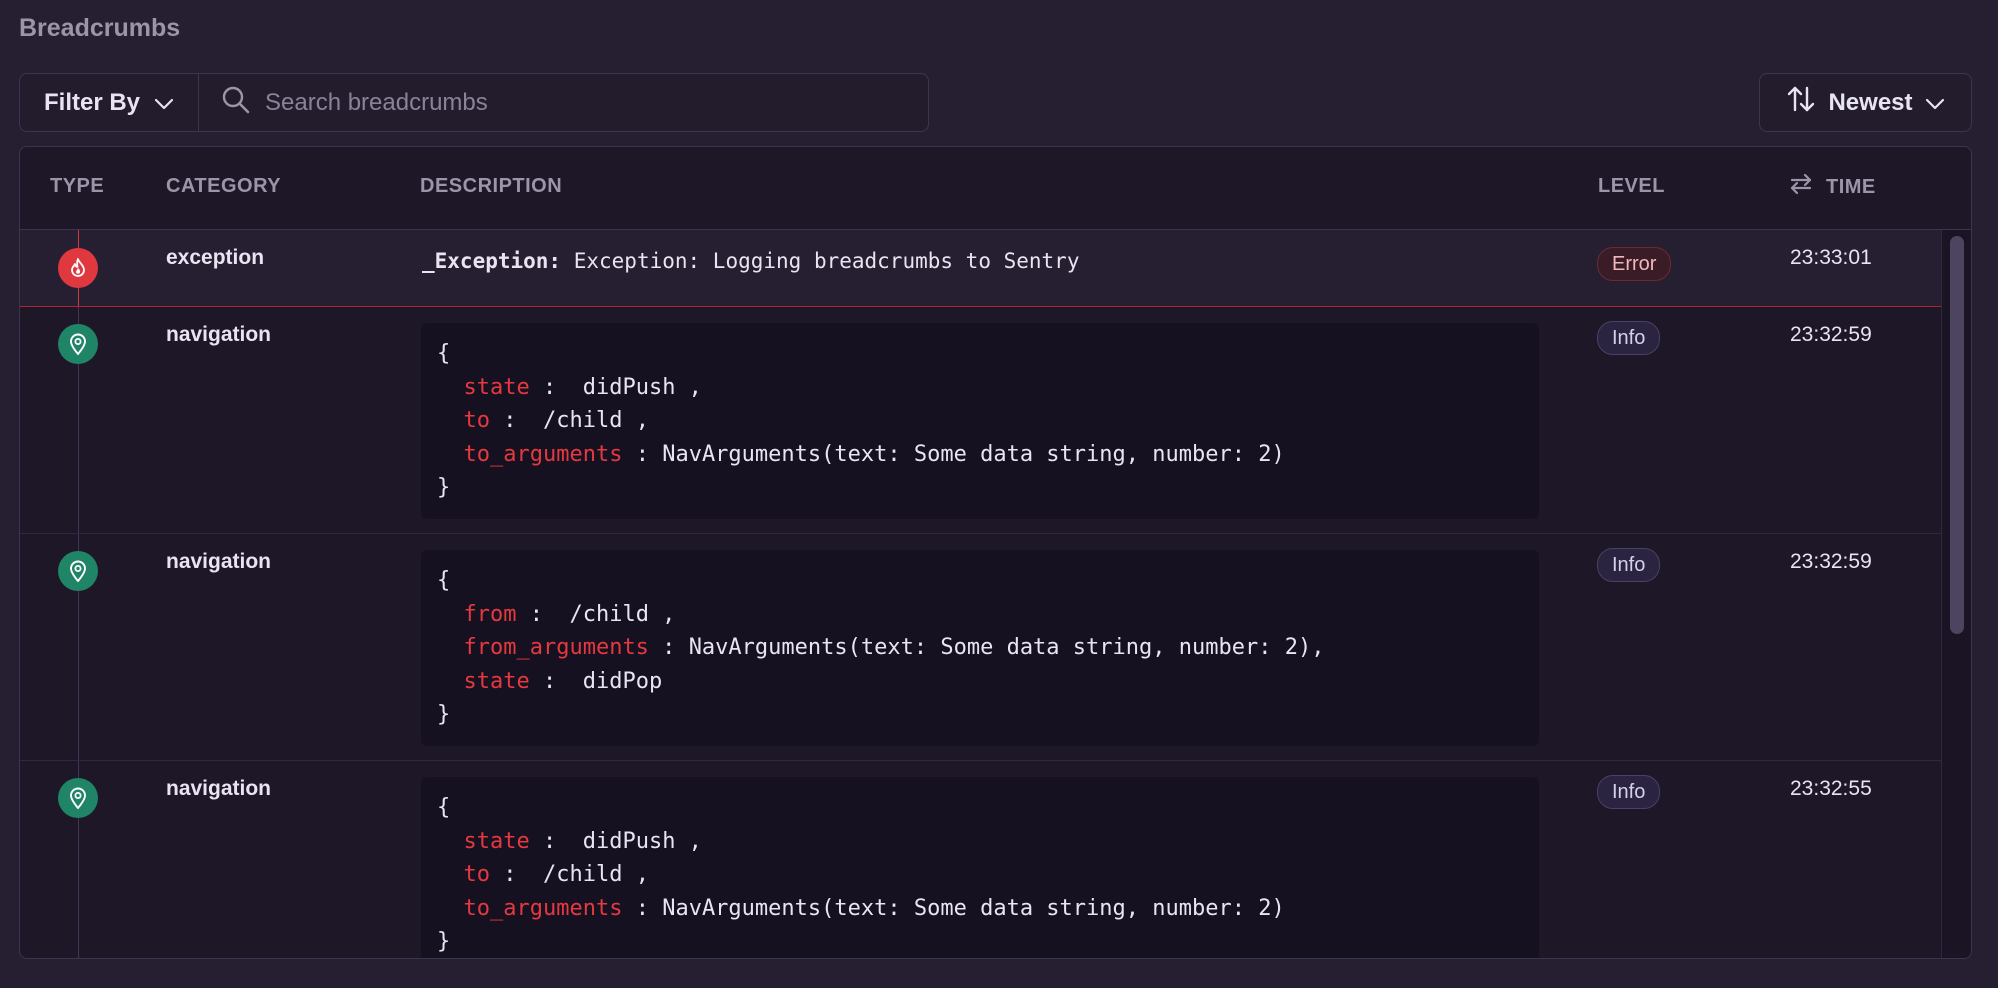 This screenshot has width=1998, height=988. Describe the element at coordinates (215, 257) in the screenshot. I see `row-category: exception` at that location.